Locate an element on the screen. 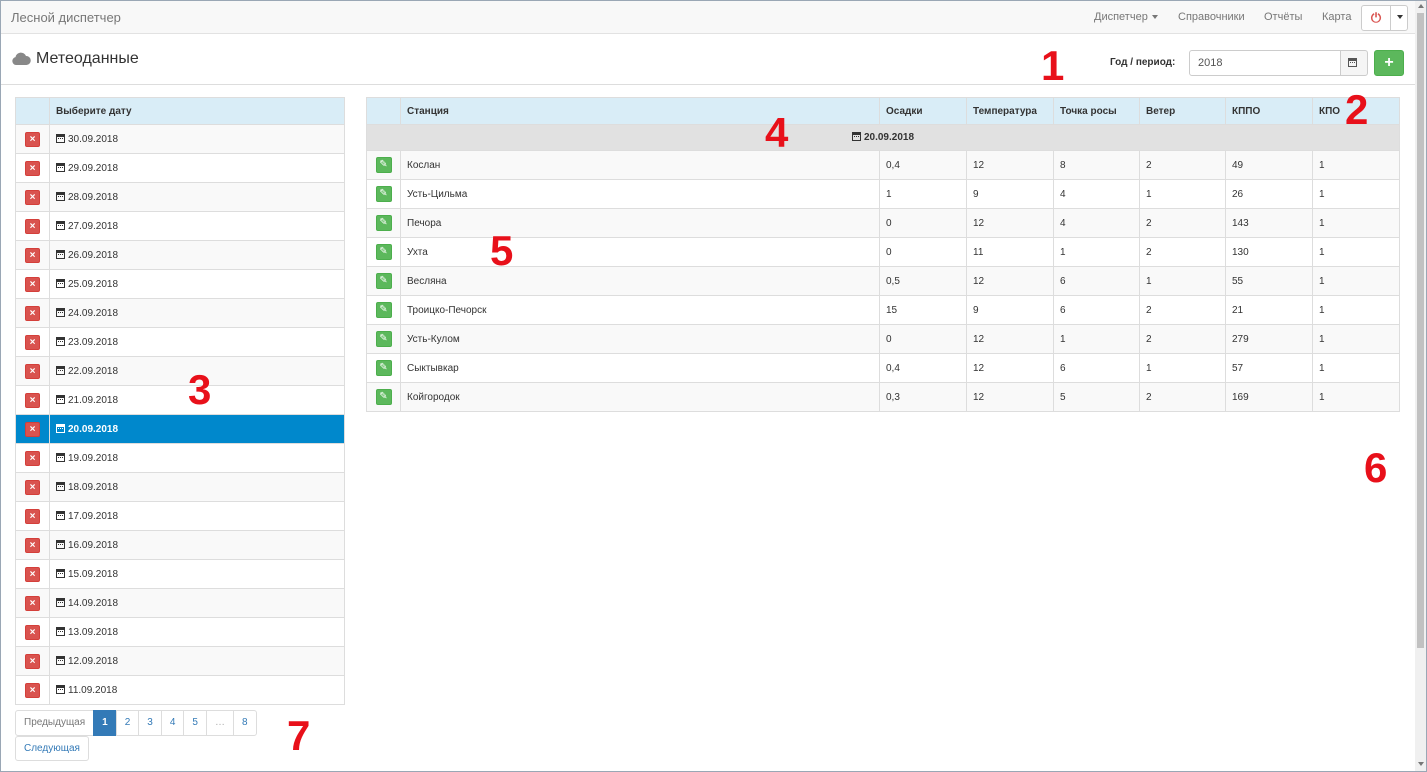  next-page-button: Следующая is located at coordinates (52, 748).